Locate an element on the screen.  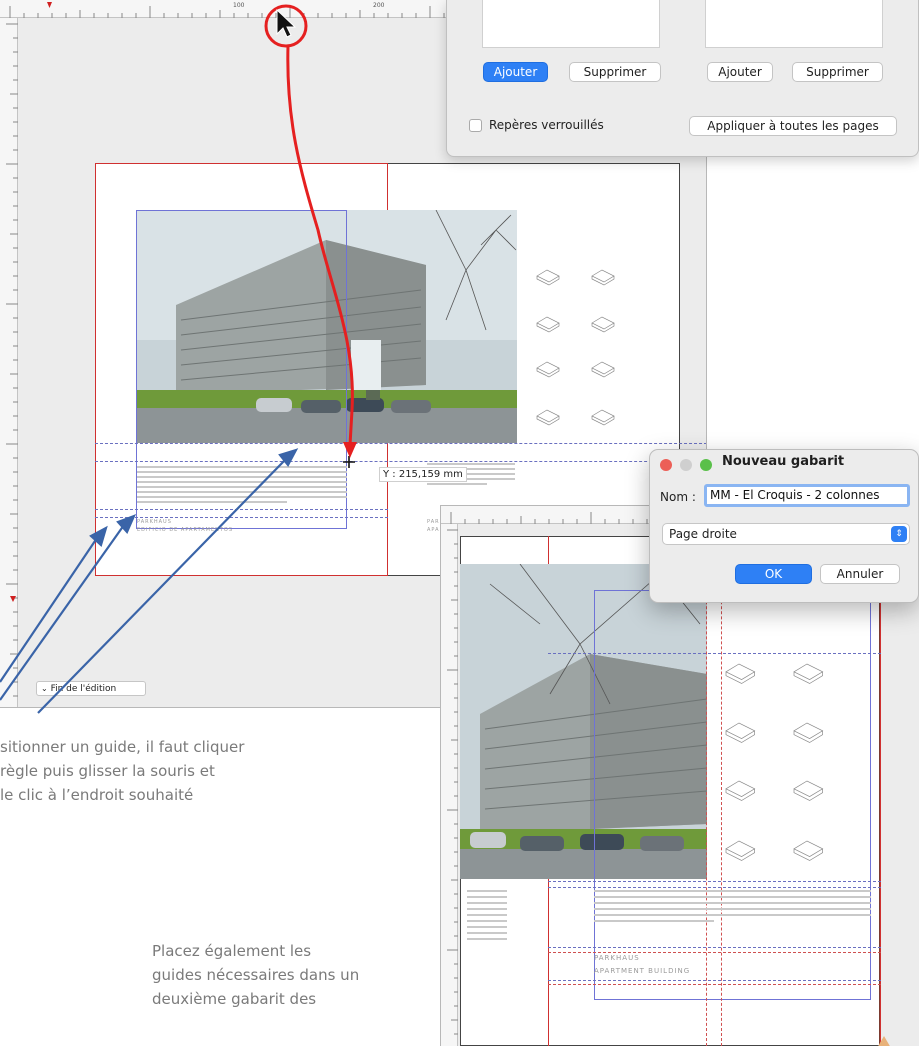
end-edit-button: ⌄ Fin de l'édition is located at coordinates (91, 688).